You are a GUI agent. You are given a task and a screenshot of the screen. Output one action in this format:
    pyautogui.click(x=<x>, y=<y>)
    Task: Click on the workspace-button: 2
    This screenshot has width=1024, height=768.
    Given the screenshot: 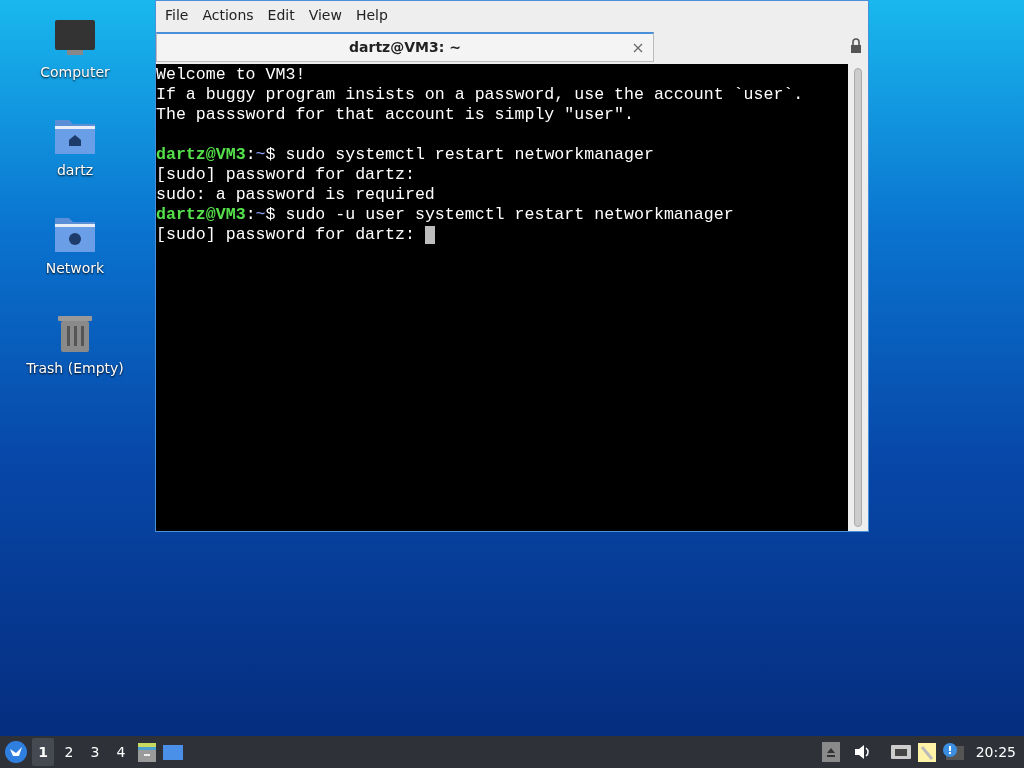 What is the action you would take?
    pyautogui.click(x=69, y=752)
    